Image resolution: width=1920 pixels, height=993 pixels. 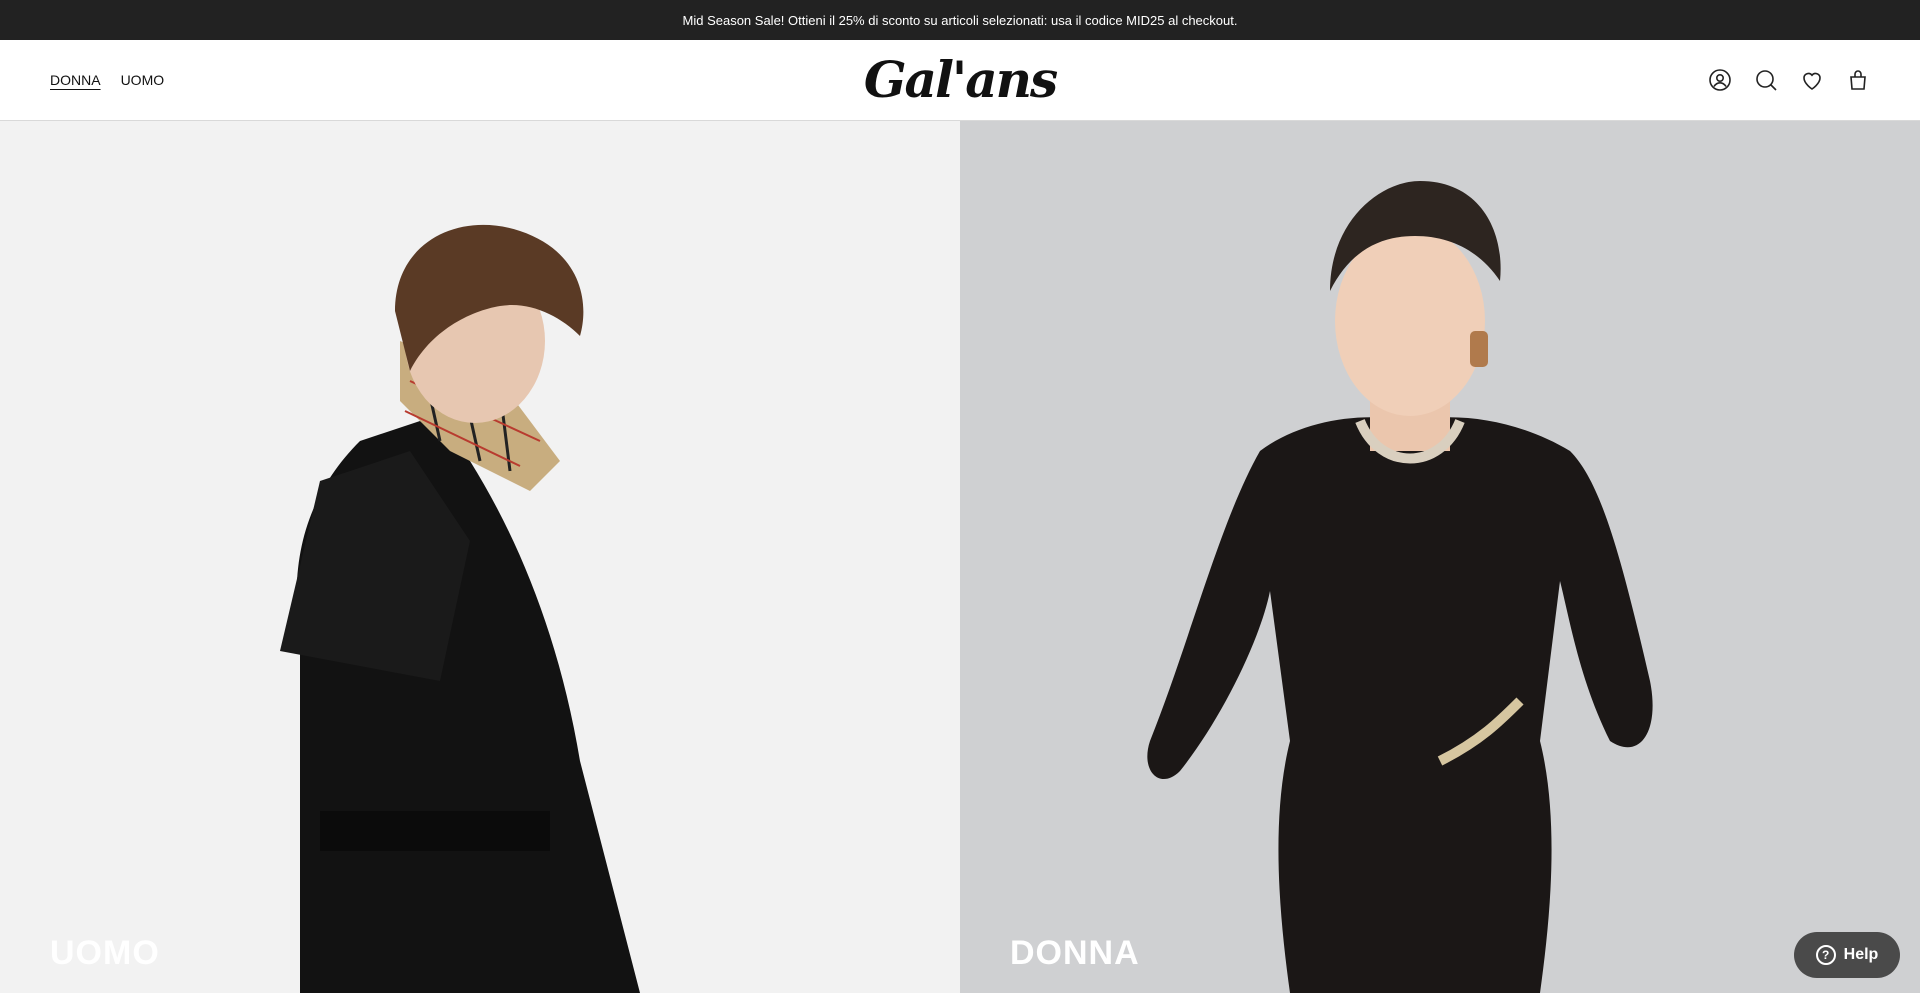 I want to click on help-button: ? Help, so click(x=1847, y=955).